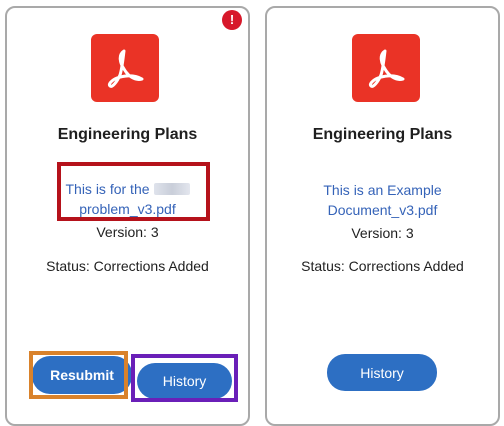 This screenshot has width=504, height=426. What do you see at coordinates (133, 191) in the screenshot?
I see `highlight-box-file` at bounding box center [133, 191].